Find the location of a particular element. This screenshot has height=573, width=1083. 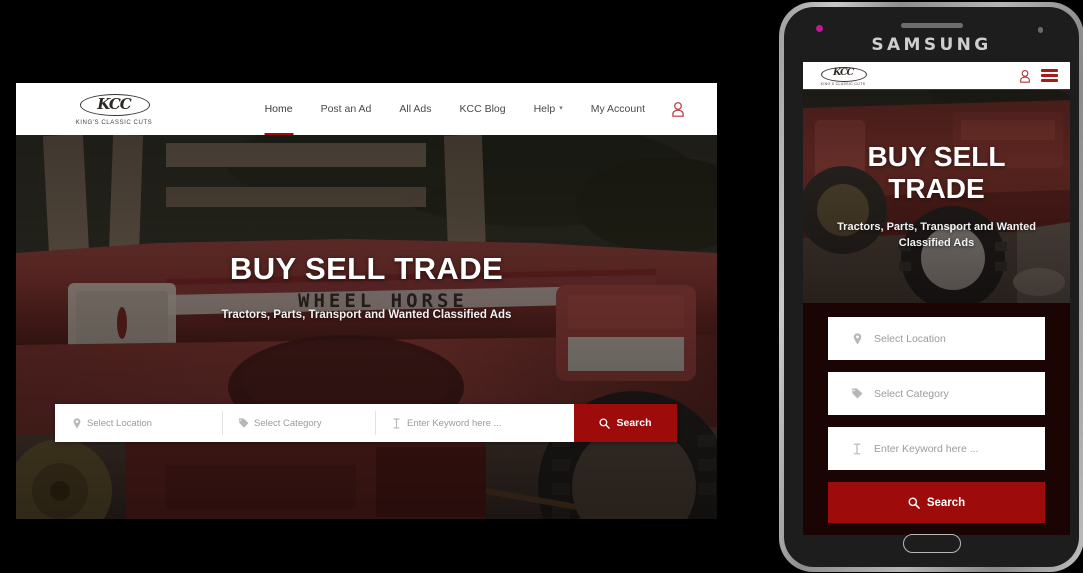

earpiece-speaker is located at coordinates (931, 25).